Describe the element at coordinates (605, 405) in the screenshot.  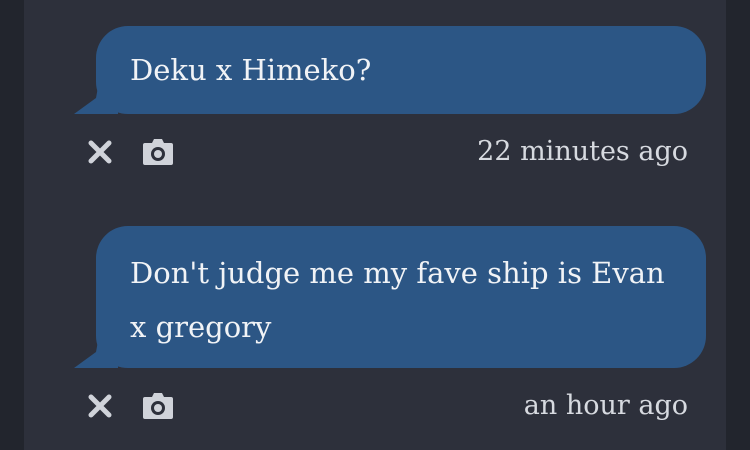
I see `timestamp: an hour ago` at that location.